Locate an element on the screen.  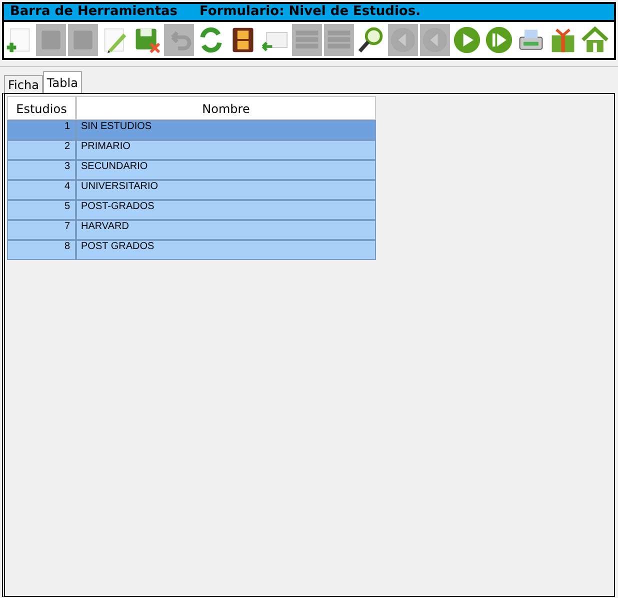
tab: Tabla is located at coordinates (62, 82).